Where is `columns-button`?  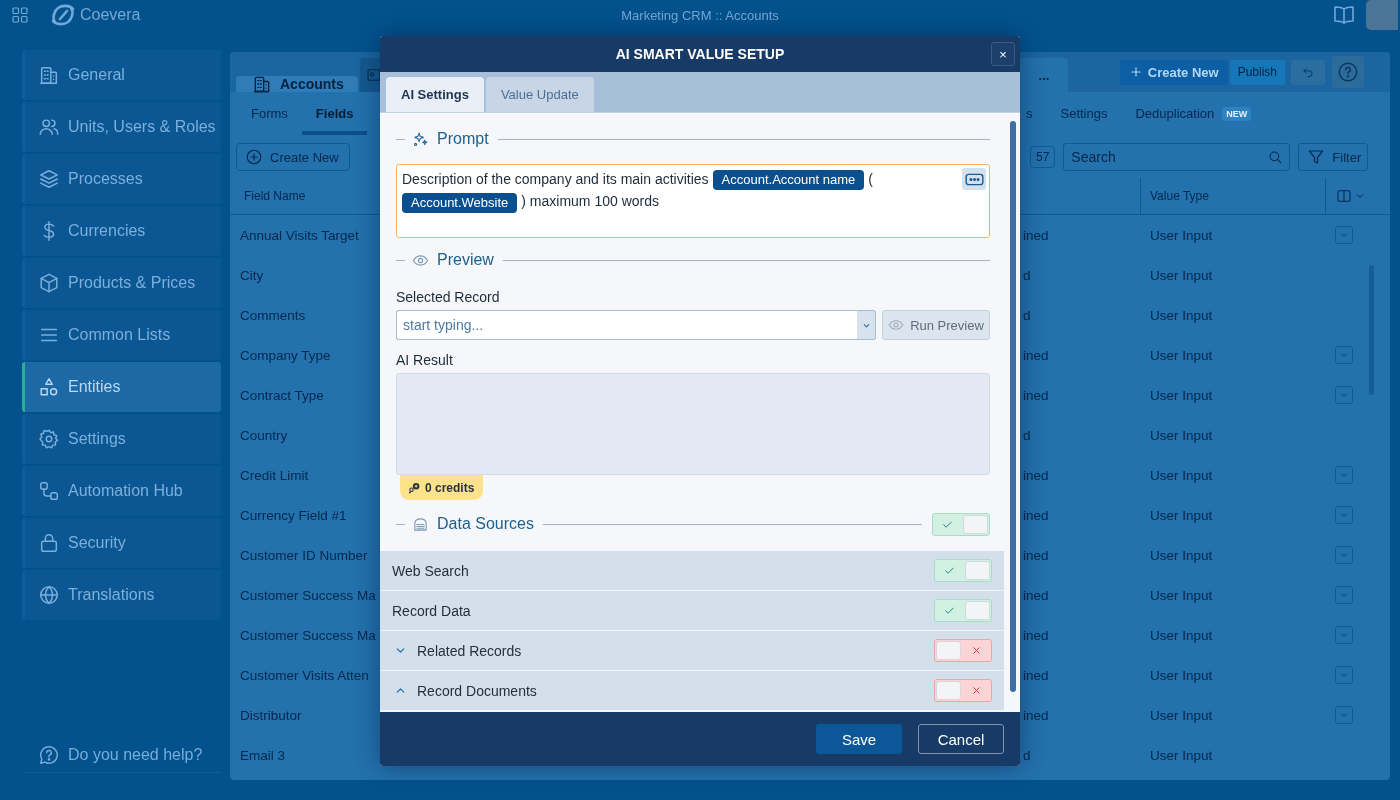
columns-button is located at coordinates (1351, 196).